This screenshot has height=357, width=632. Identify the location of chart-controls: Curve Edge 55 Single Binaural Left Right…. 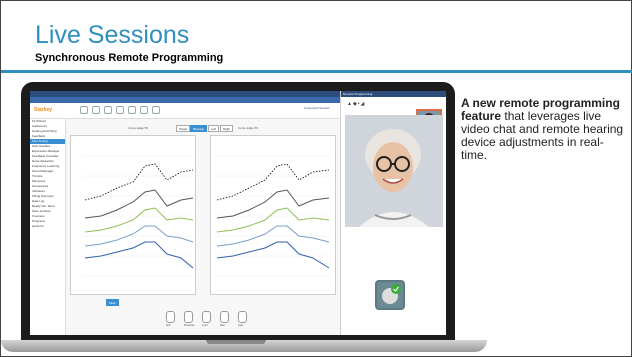
(203, 129).